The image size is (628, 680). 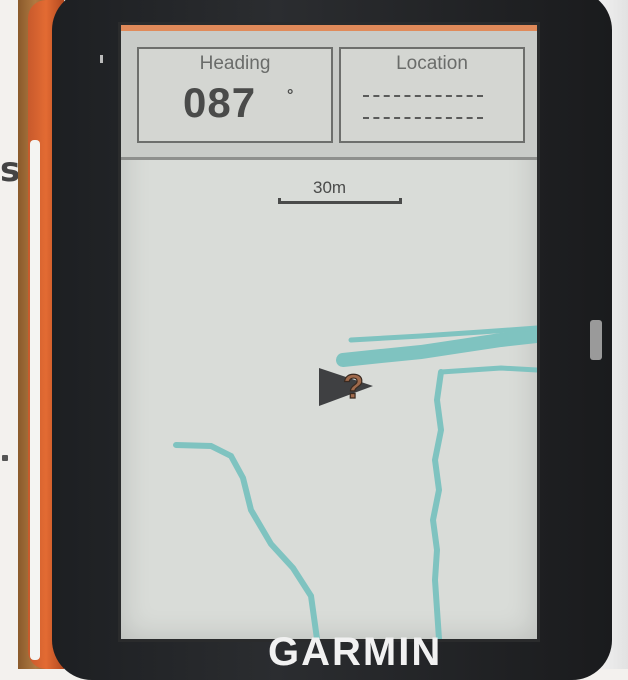 I want to click on heading-value: 087, so click(x=220, y=102).